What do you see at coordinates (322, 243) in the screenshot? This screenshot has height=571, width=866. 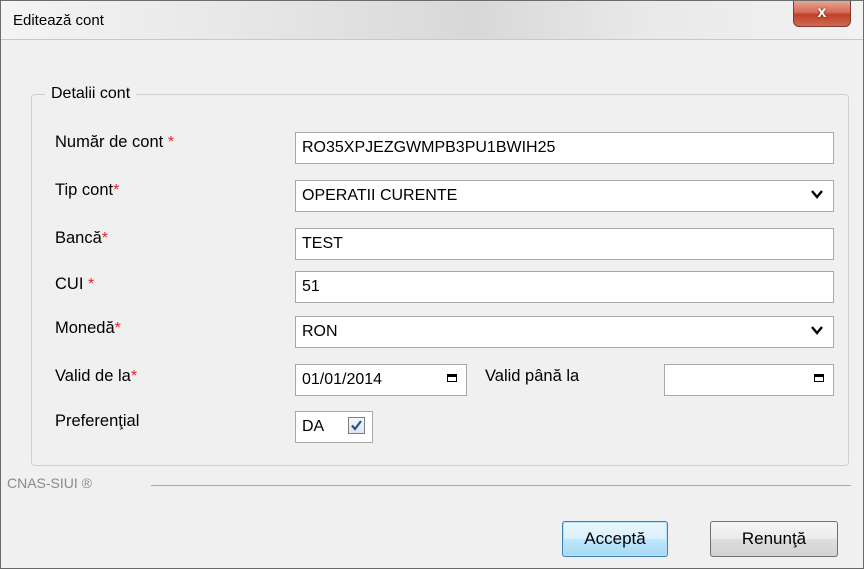 I see `bank-value: TEST` at bounding box center [322, 243].